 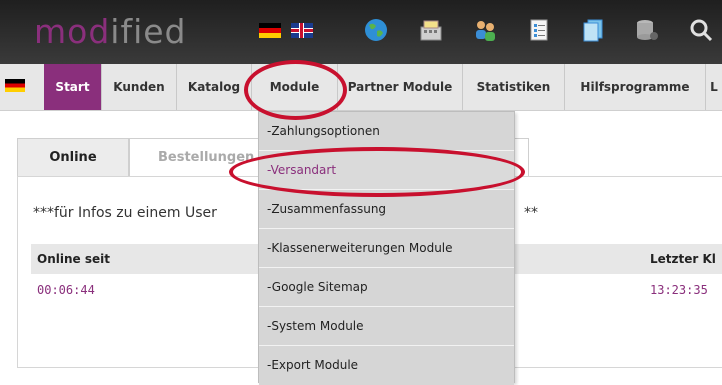 What do you see at coordinates (431, 30) in the screenshot?
I see `cash-register-icon` at bounding box center [431, 30].